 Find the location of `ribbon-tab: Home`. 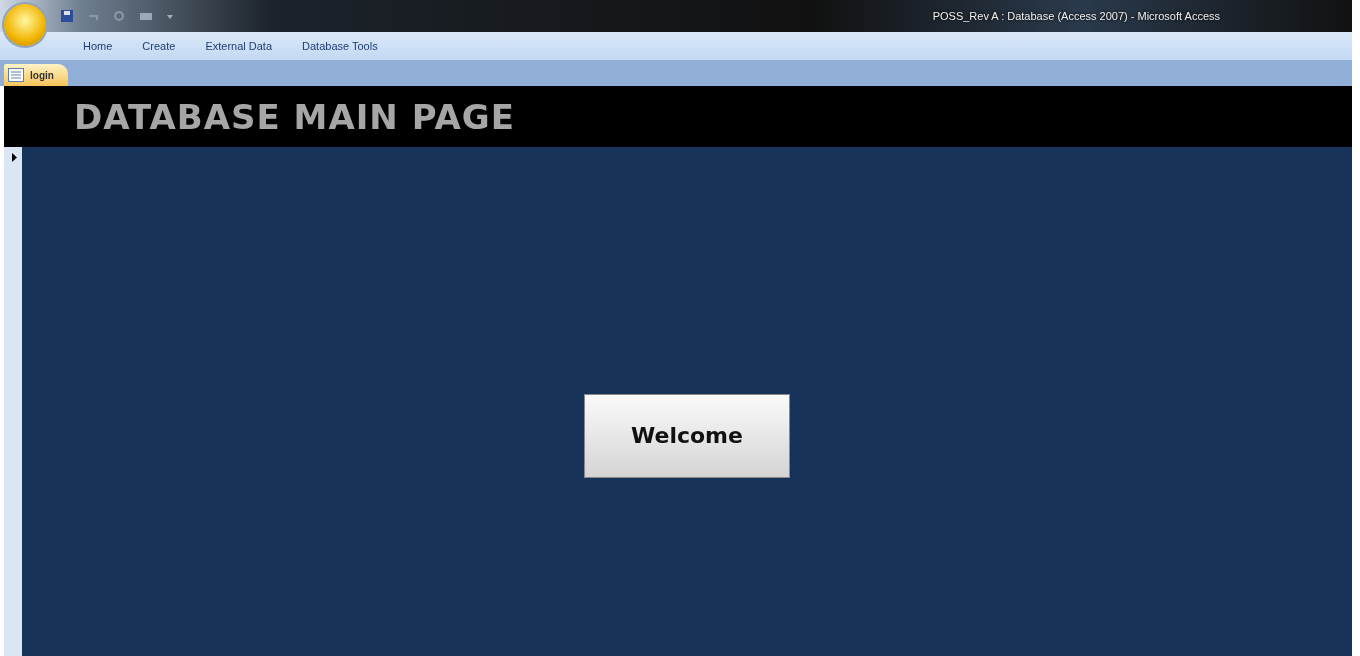

ribbon-tab: Home is located at coordinates (98, 46).